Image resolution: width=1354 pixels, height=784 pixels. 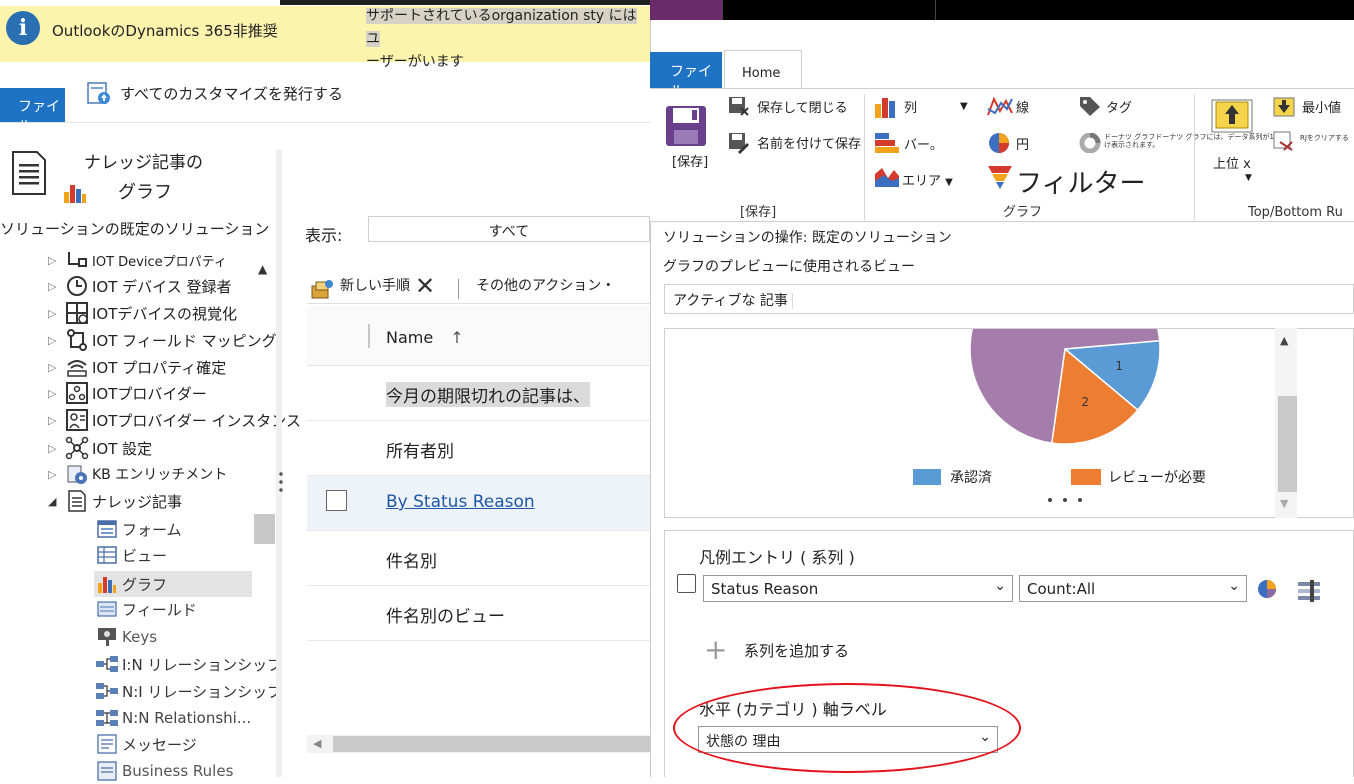 I want to click on row-name: 今月の期限切れの記事は、, so click(x=488, y=394).